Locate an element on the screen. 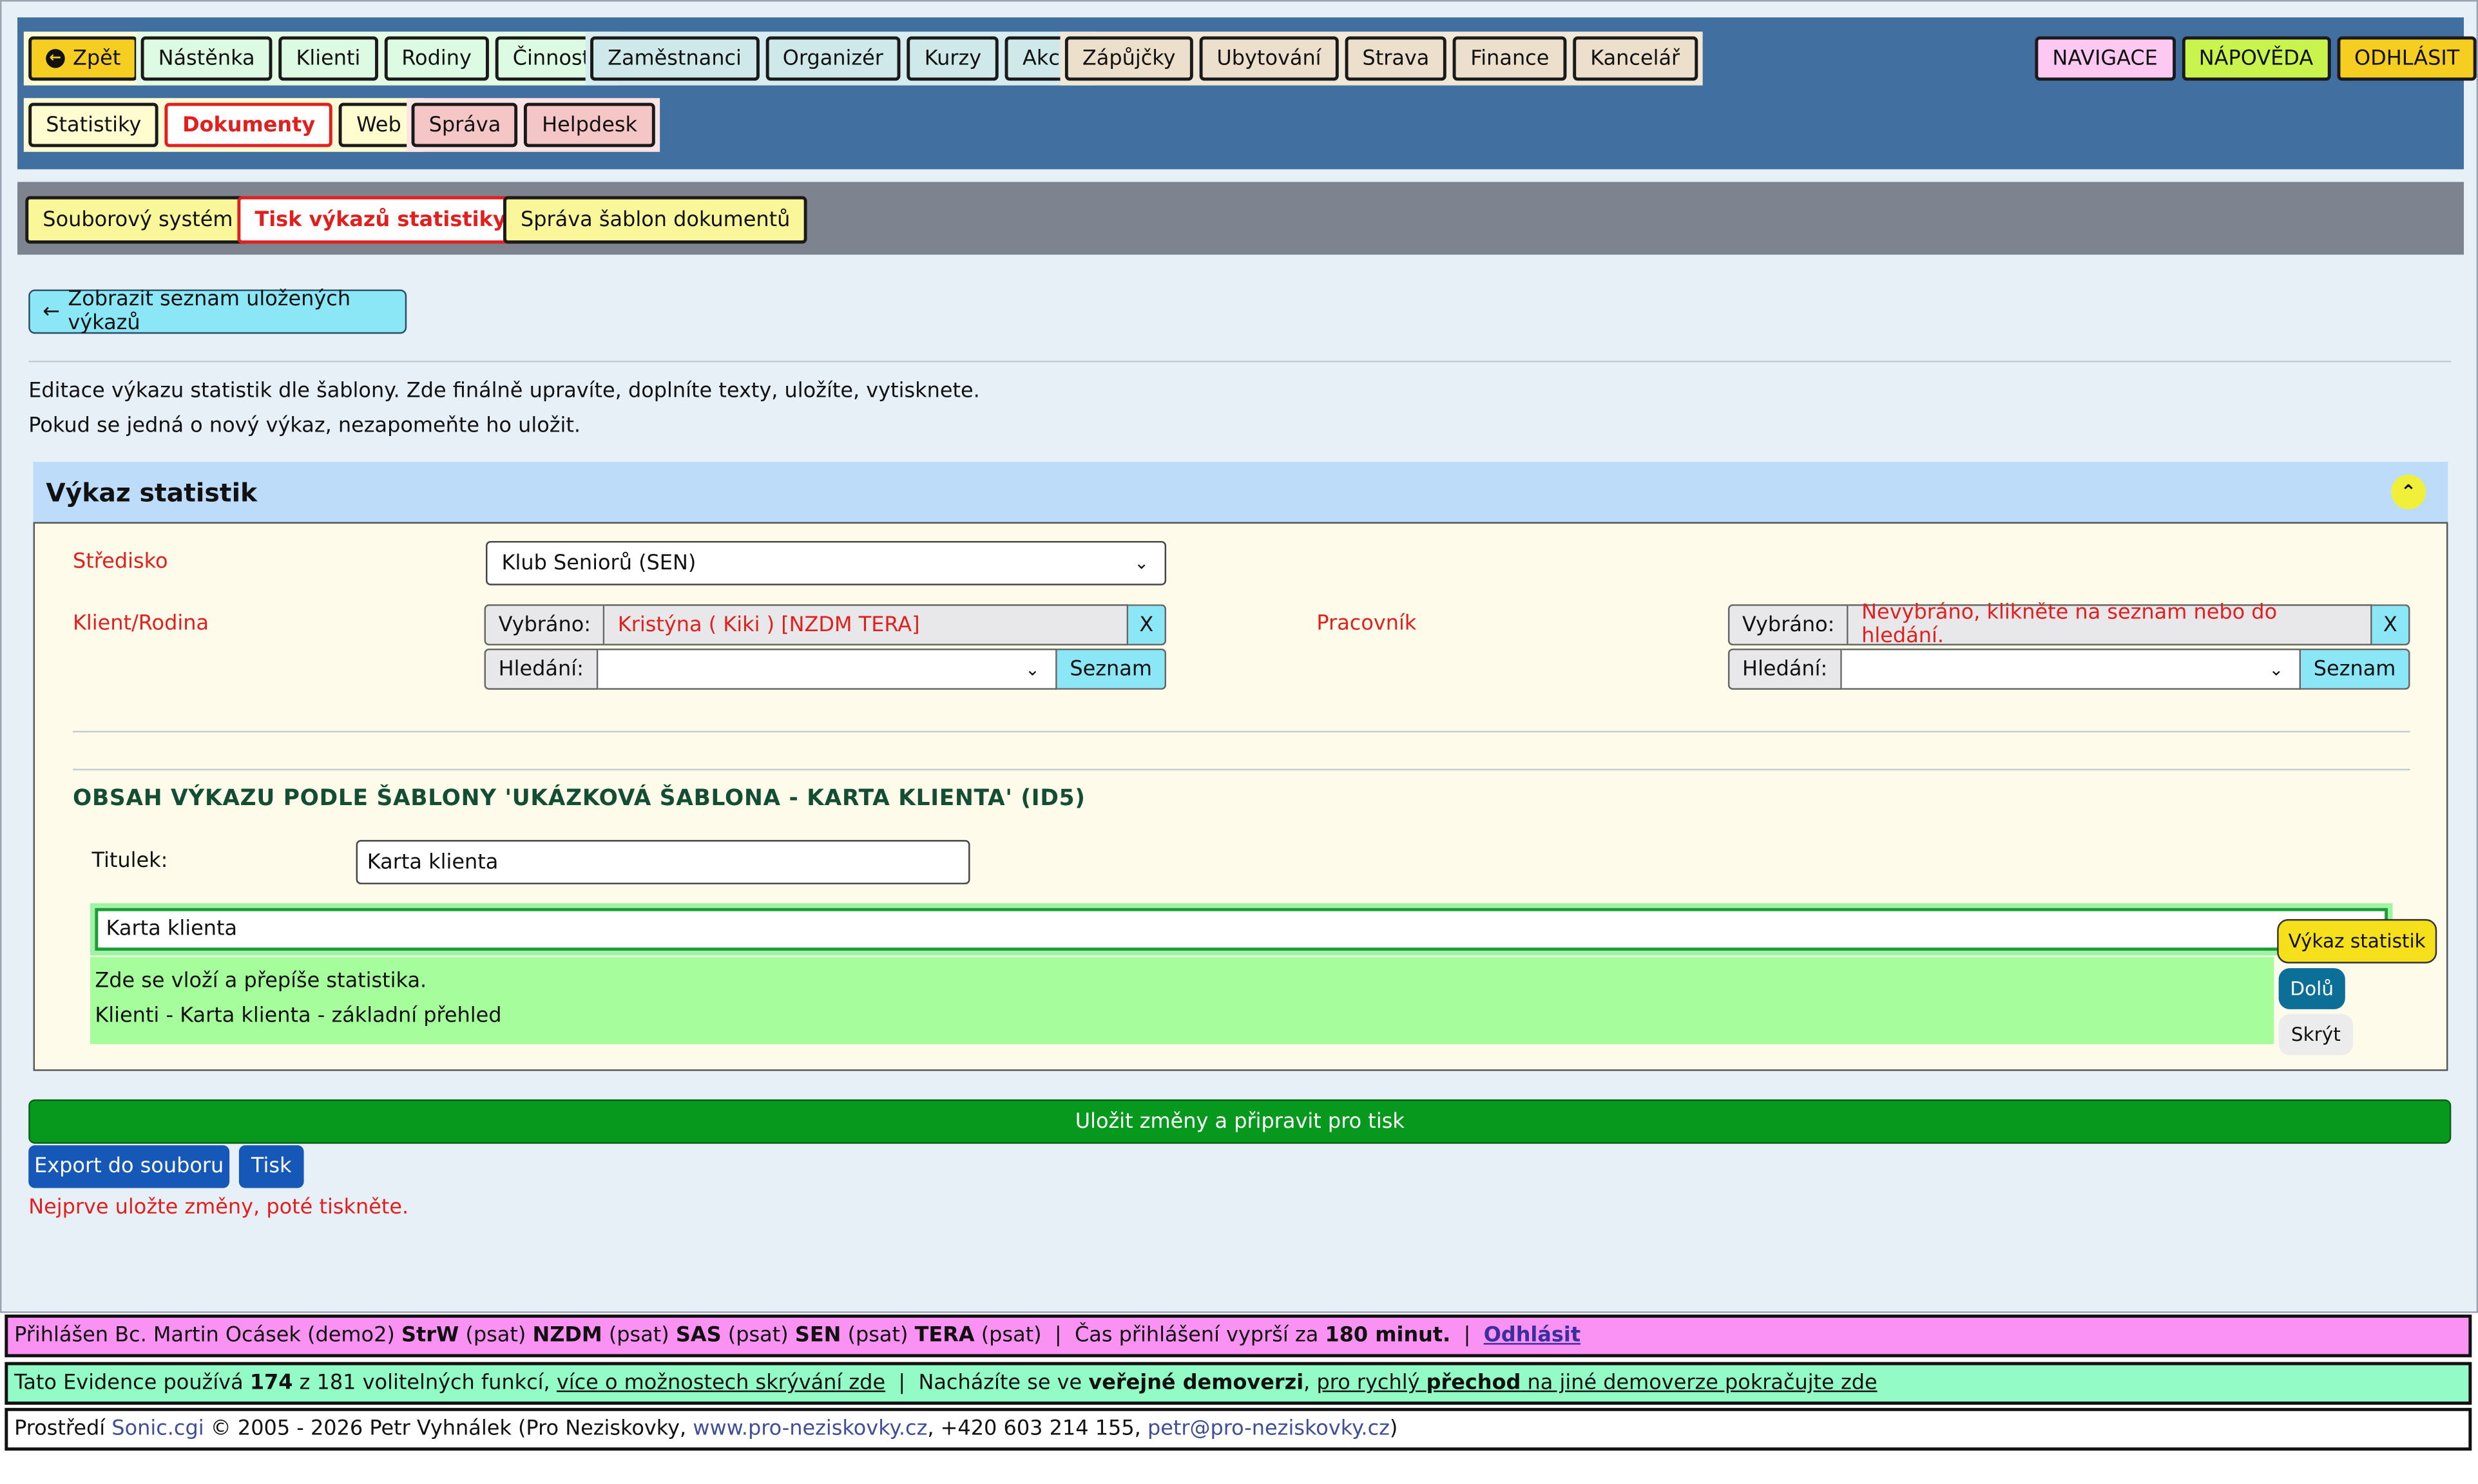  editor-line-1: Zde se vloží a přepíše statistika. is located at coordinates (261, 981).